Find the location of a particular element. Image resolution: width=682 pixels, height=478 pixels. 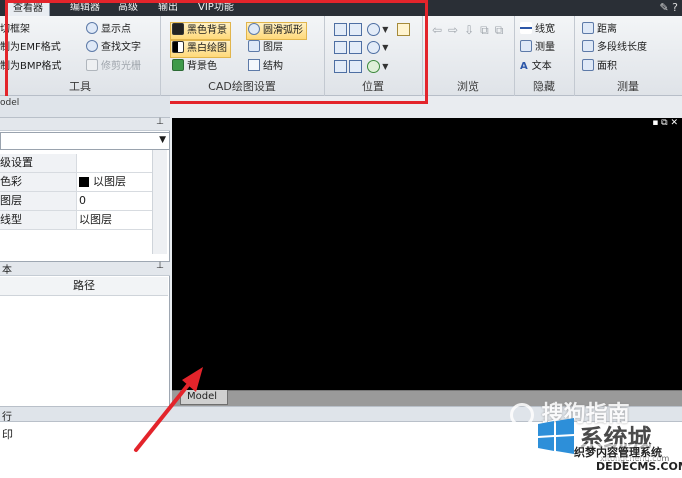

area-button: 面积 is located at coordinates (599, 67).